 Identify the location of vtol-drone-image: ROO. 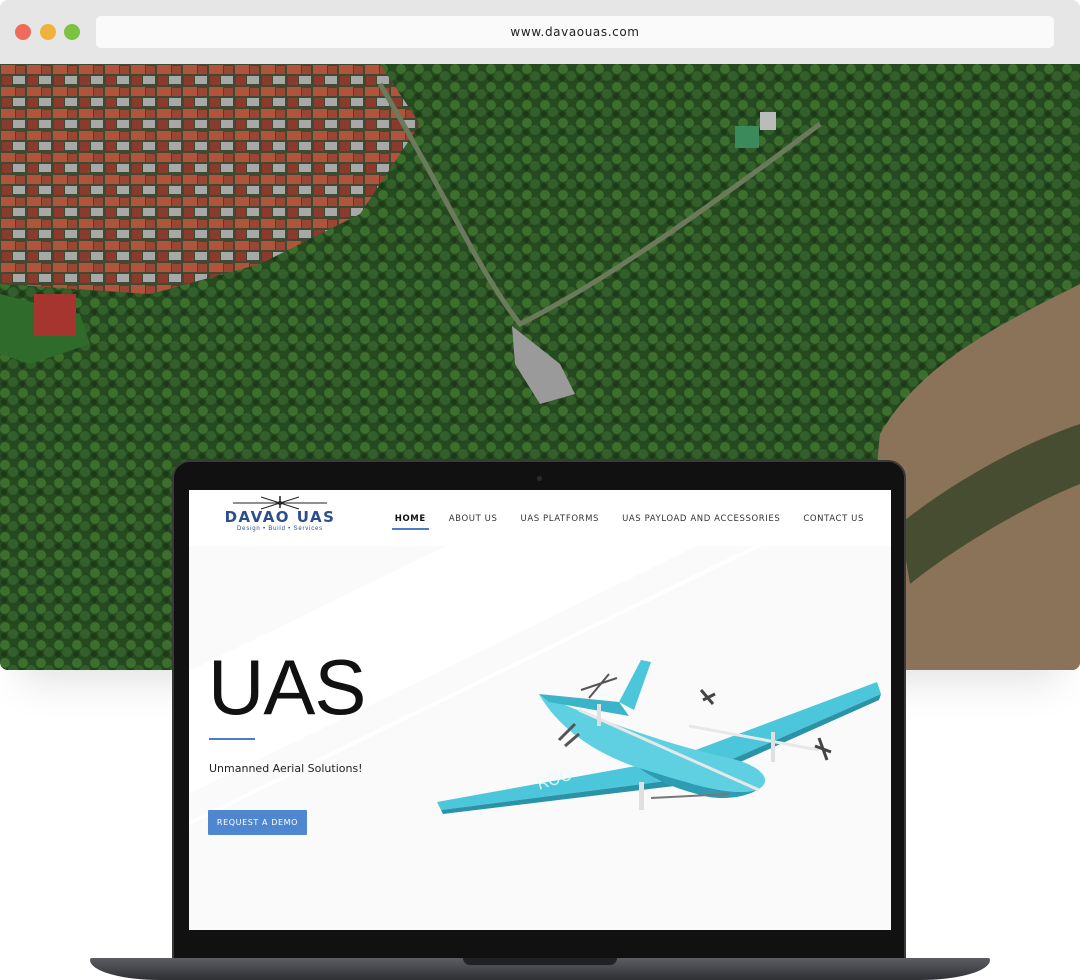
(659, 737).